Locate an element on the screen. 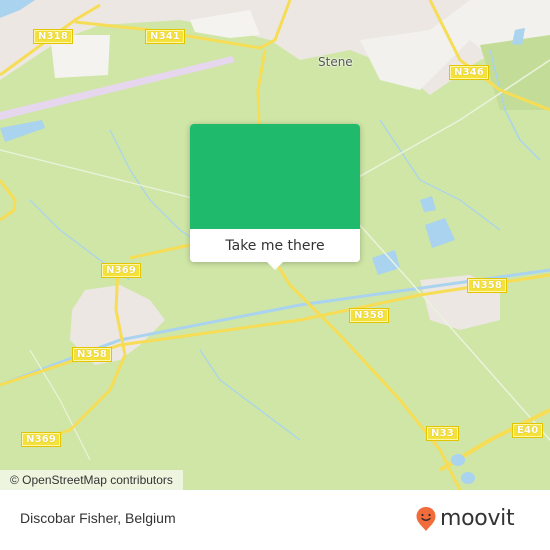  road-shield: N341 is located at coordinates (165, 36).